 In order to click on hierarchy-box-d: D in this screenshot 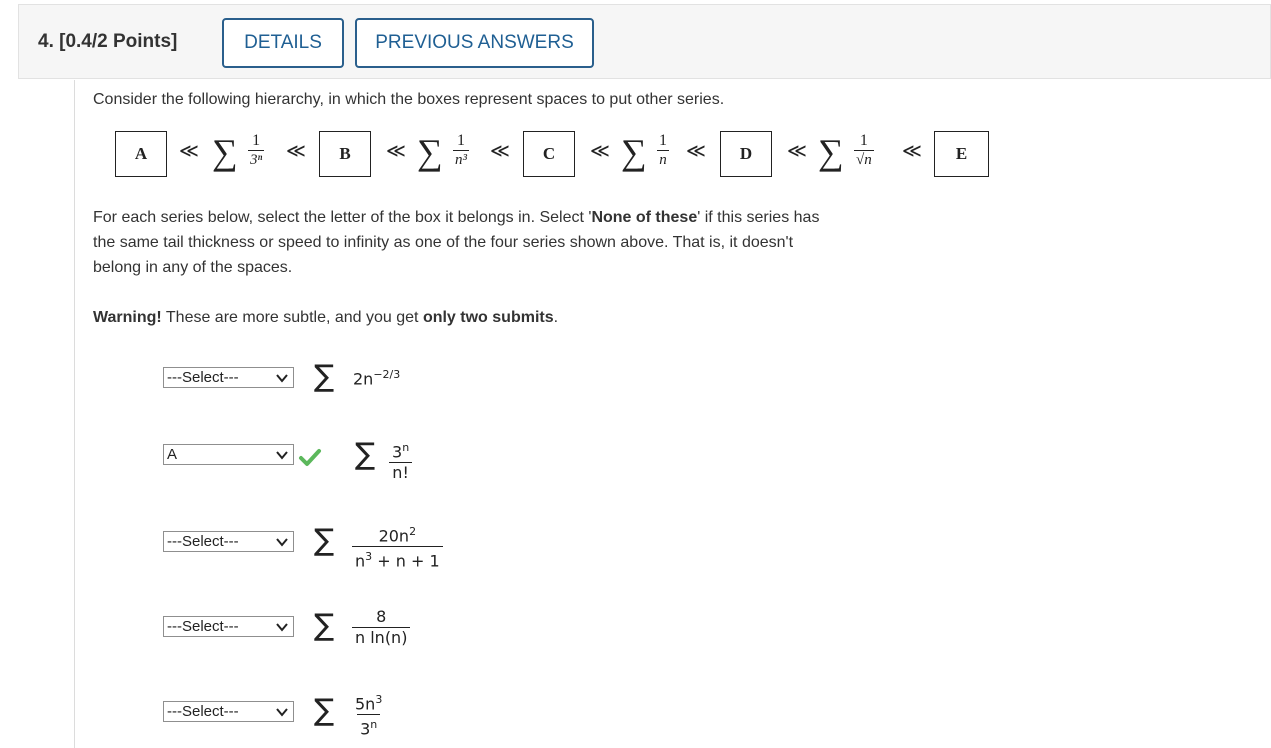, I will do `click(746, 154)`.